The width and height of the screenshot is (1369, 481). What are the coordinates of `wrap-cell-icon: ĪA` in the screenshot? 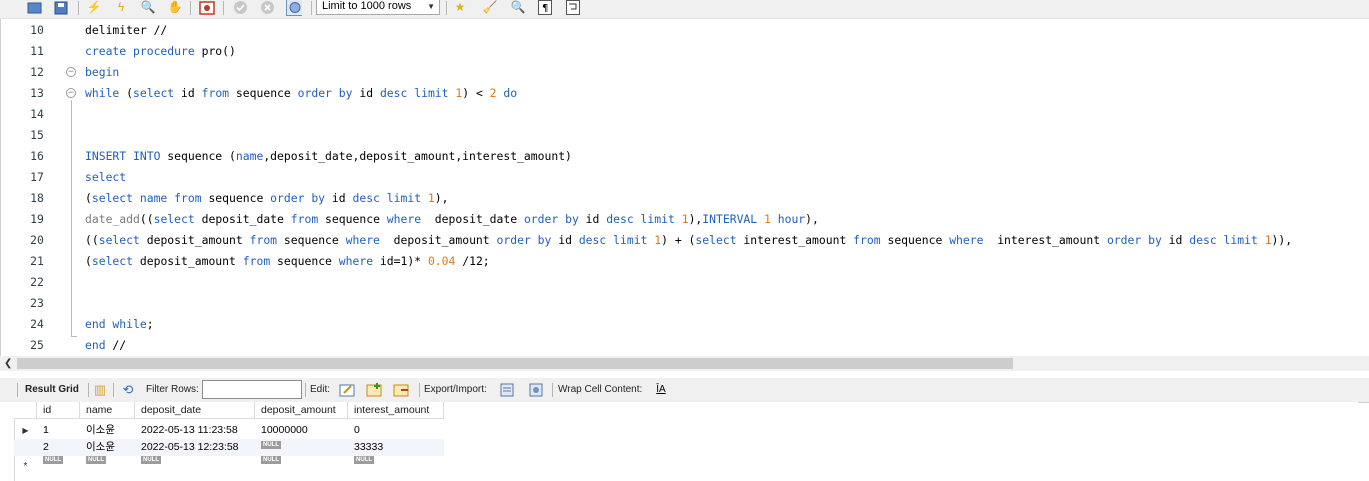 It's located at (661, 390).